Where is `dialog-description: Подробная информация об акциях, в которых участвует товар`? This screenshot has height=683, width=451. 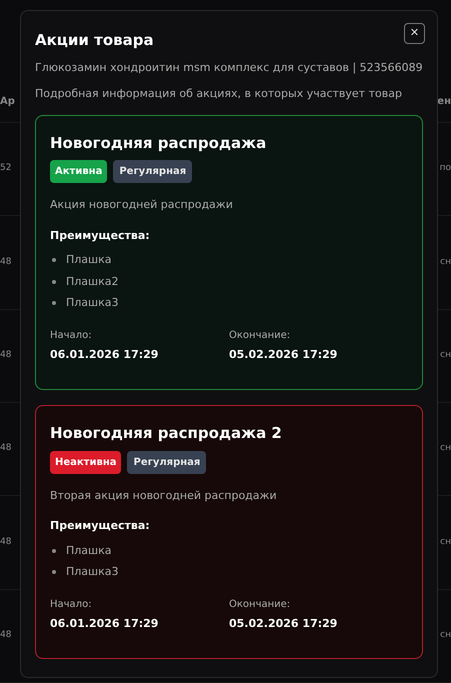
dialog-description: Подробная информация об акциях, в которых участвует товар is located at coordinates (219, 94).